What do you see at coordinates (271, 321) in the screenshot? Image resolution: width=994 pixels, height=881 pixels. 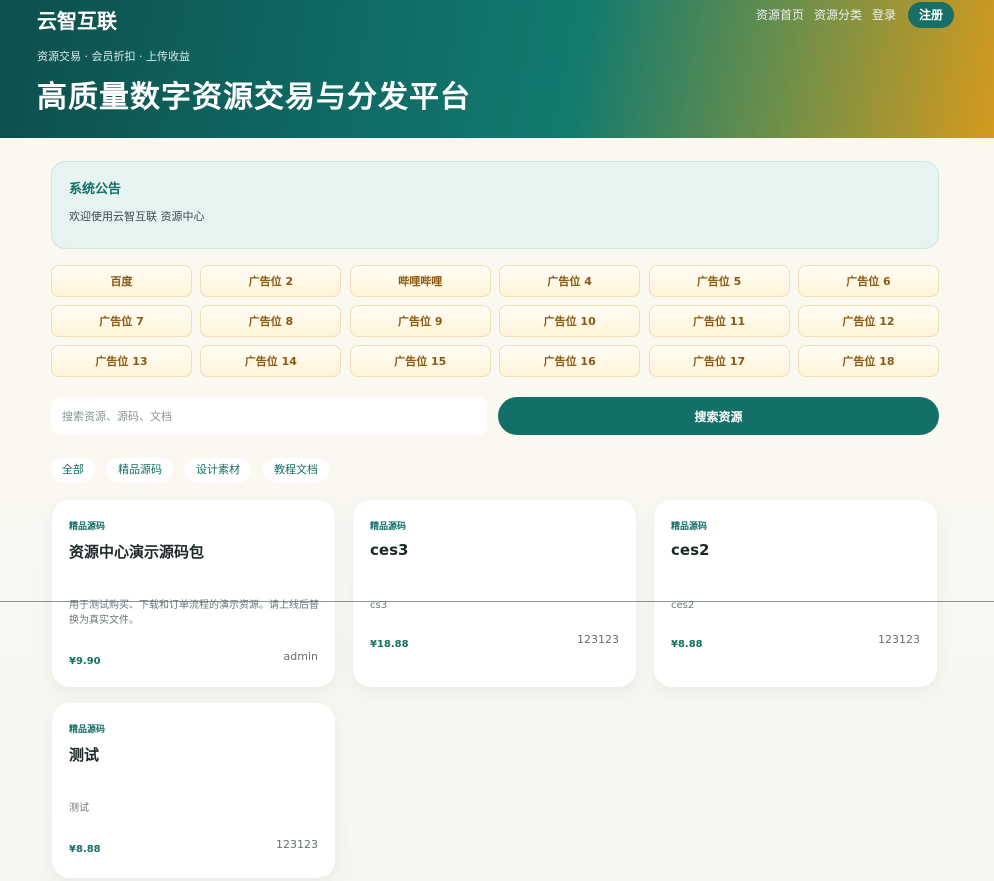 I see `ad-slot-8: 广告位 8` at bounding box center [271, 321].